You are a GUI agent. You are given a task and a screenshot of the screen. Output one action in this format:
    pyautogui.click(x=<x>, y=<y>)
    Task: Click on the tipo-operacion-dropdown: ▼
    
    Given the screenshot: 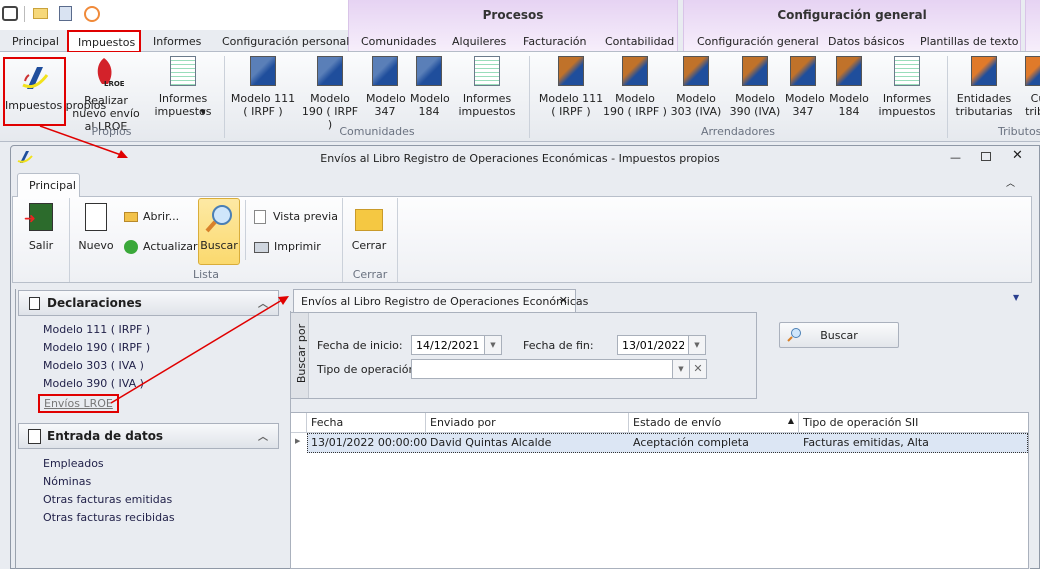 What is the action you would take?
    pyautogui.click(x=681, y=369)
    